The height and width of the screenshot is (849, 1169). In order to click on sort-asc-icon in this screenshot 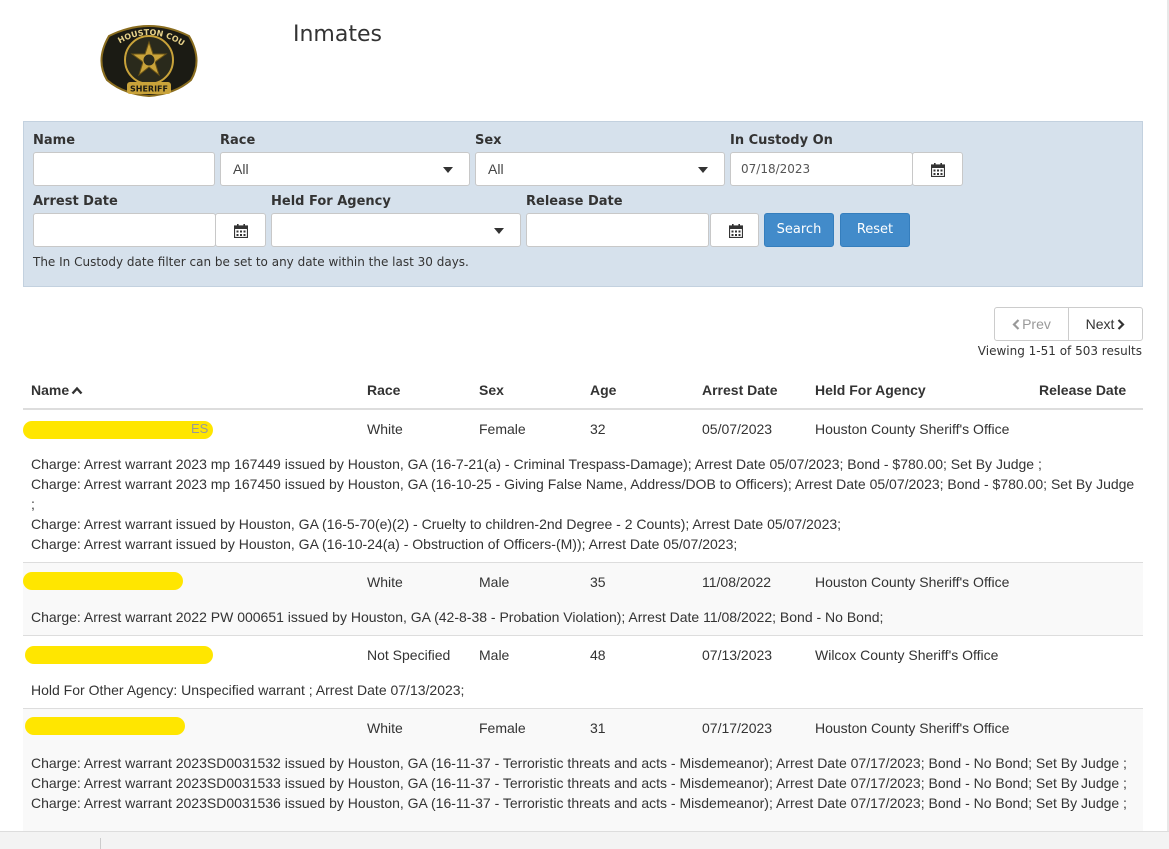, I will do `click(77, 390)`.